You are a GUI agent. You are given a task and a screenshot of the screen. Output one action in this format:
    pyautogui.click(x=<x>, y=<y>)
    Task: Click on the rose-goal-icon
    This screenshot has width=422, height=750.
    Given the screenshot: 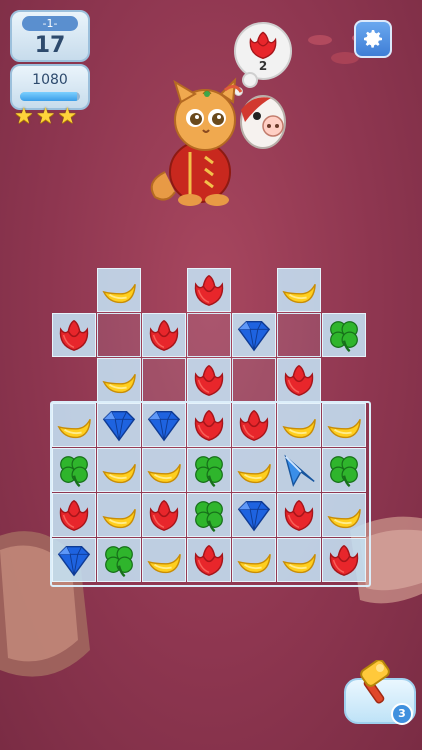 What is the action you would take?
    pyautogui.click(x=263, y=45)
    